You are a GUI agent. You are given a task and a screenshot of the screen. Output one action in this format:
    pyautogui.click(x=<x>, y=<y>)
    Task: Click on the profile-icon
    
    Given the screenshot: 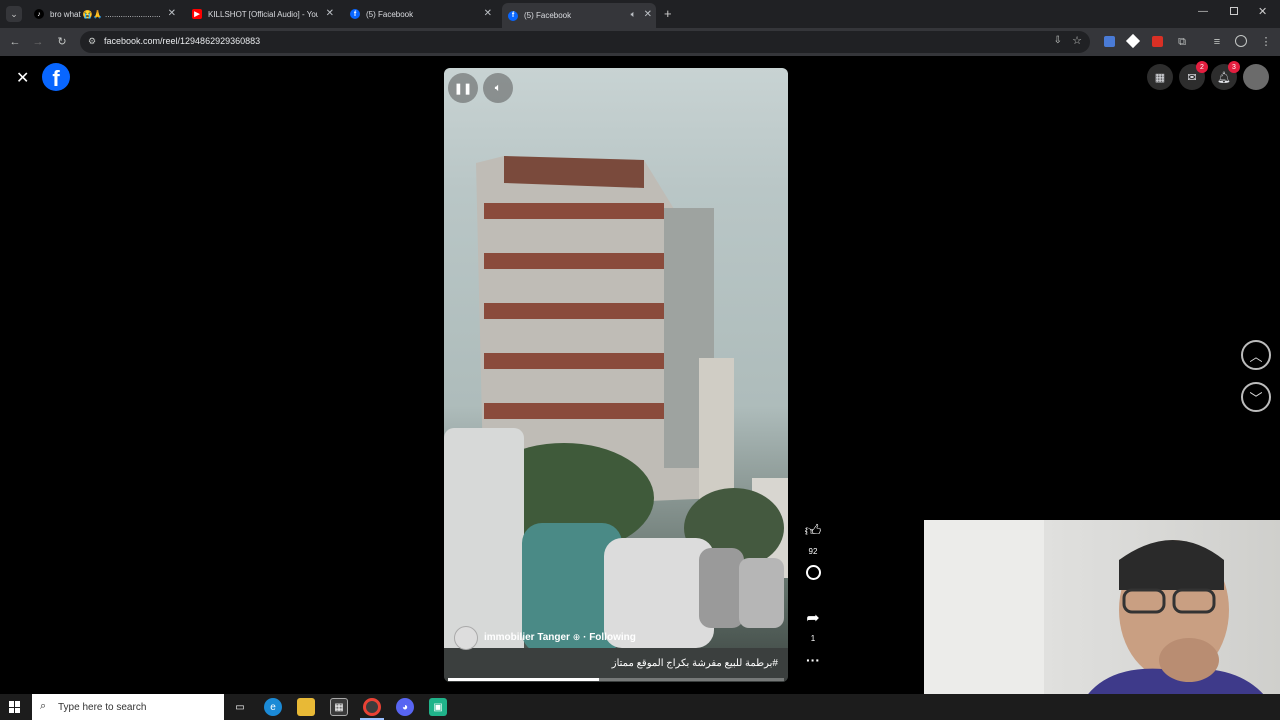 What is the action you would take?
    pyautogui.click(x=1241, y=41)
    